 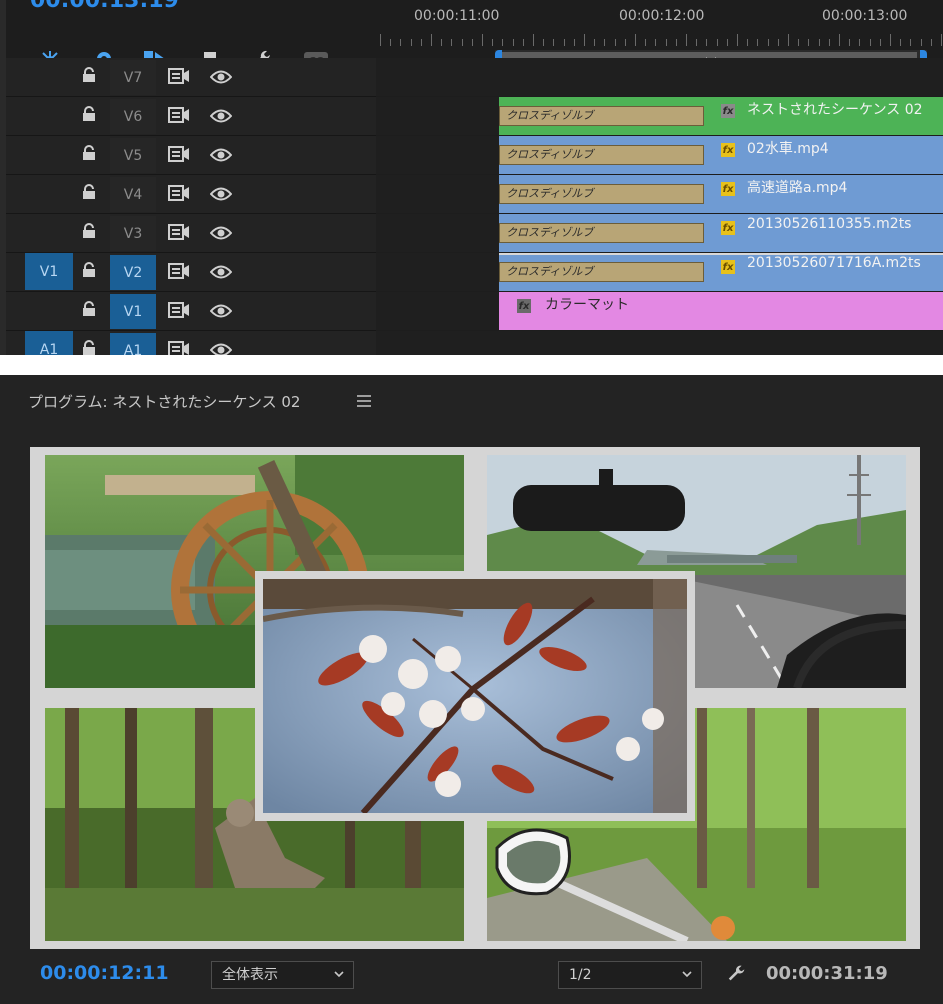 I want to click on timeline-timecode: 00:00:13:19, so click(x=104, y=6).